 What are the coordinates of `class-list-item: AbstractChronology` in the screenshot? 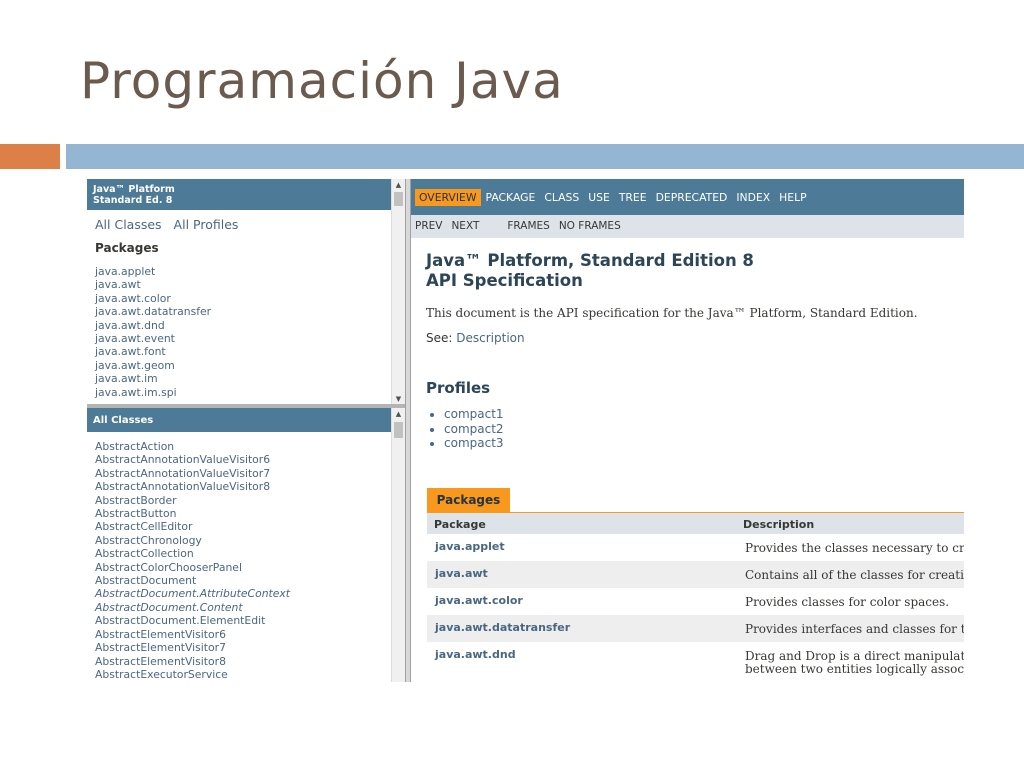 It's located at (239, 540).